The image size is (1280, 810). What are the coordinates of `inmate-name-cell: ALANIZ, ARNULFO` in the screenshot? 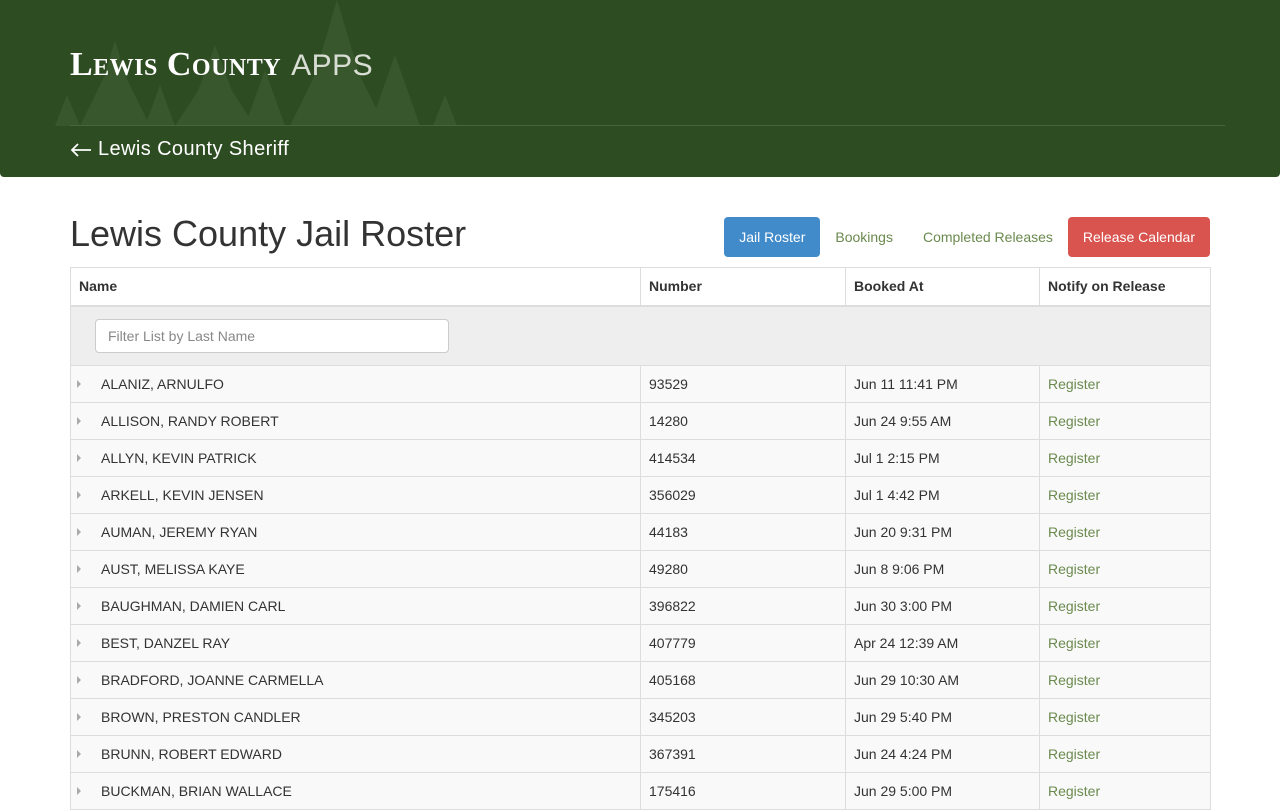 It's located at (355, 384).